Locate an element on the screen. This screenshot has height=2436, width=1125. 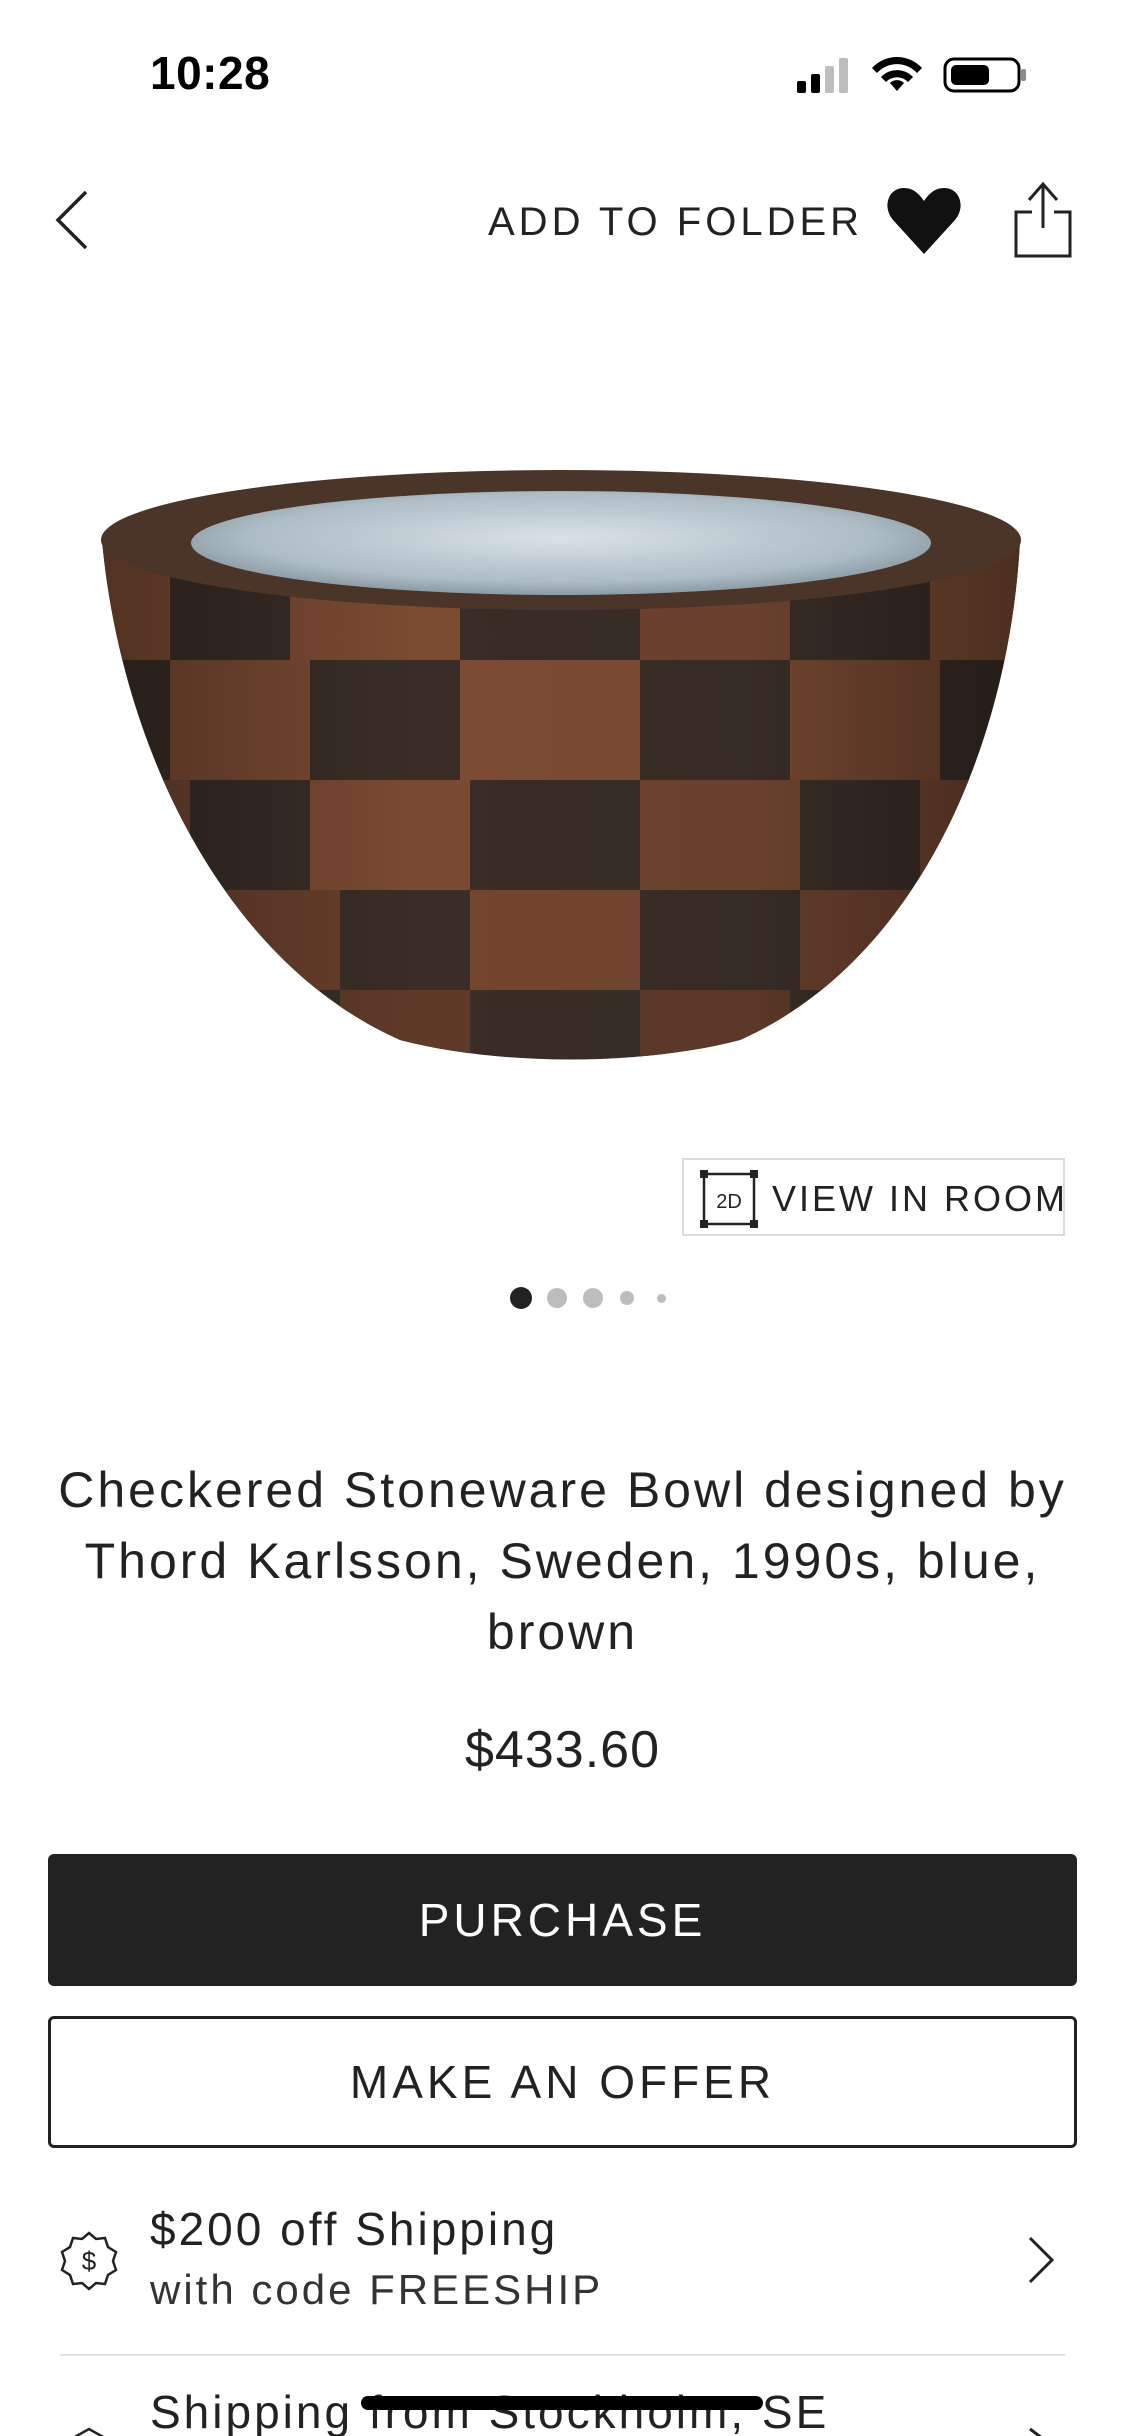
2d-view-icon: 2D is located at coordinates (729, 1199).